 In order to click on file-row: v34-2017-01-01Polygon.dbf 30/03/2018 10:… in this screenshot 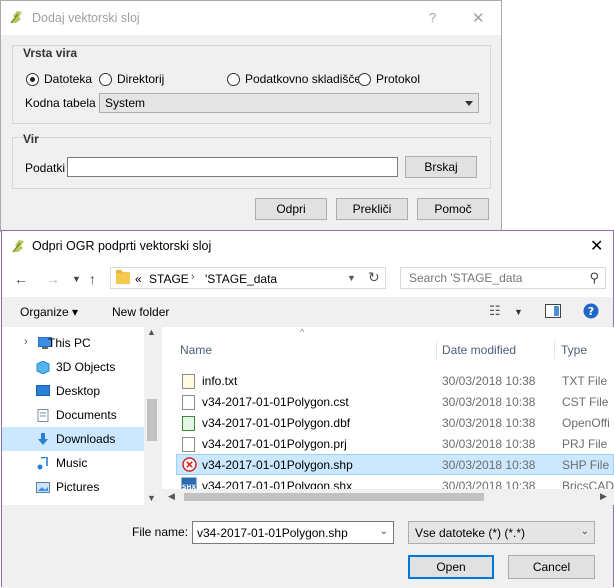, I will do `click(395, 422)`.